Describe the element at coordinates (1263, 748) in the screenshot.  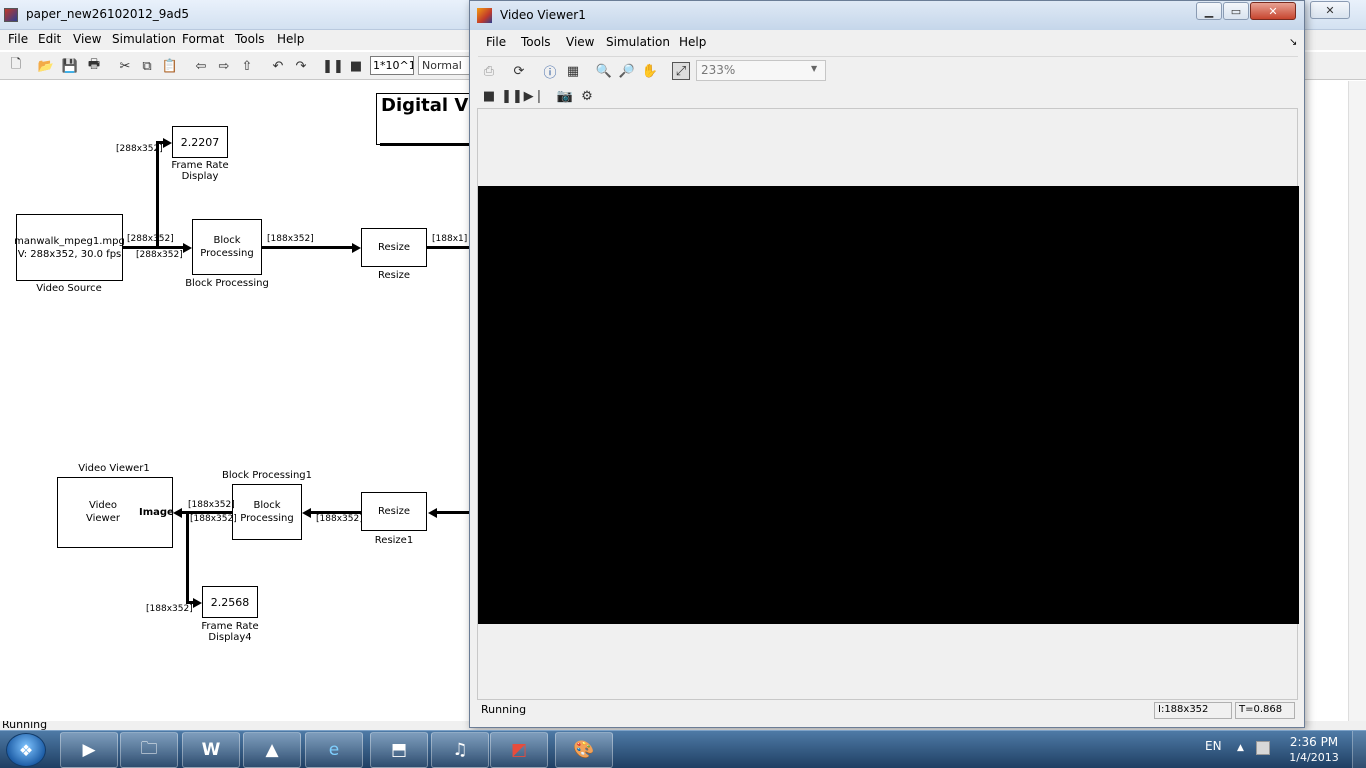
I see `action-center-flag-icon` at that location.